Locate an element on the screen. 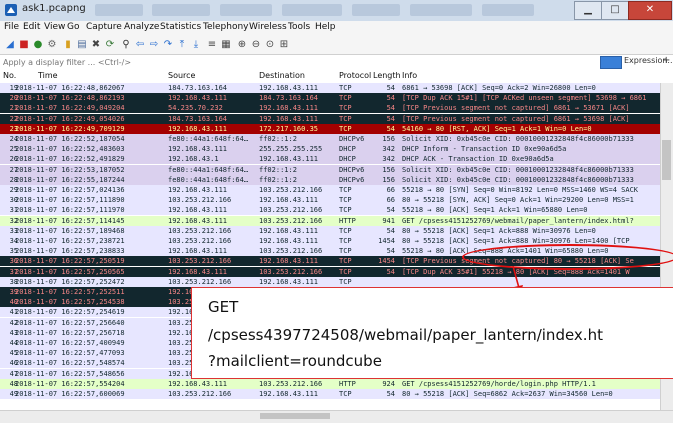 The image size is (673, 423). apply-filter-button is located at coordinates (611, 62).